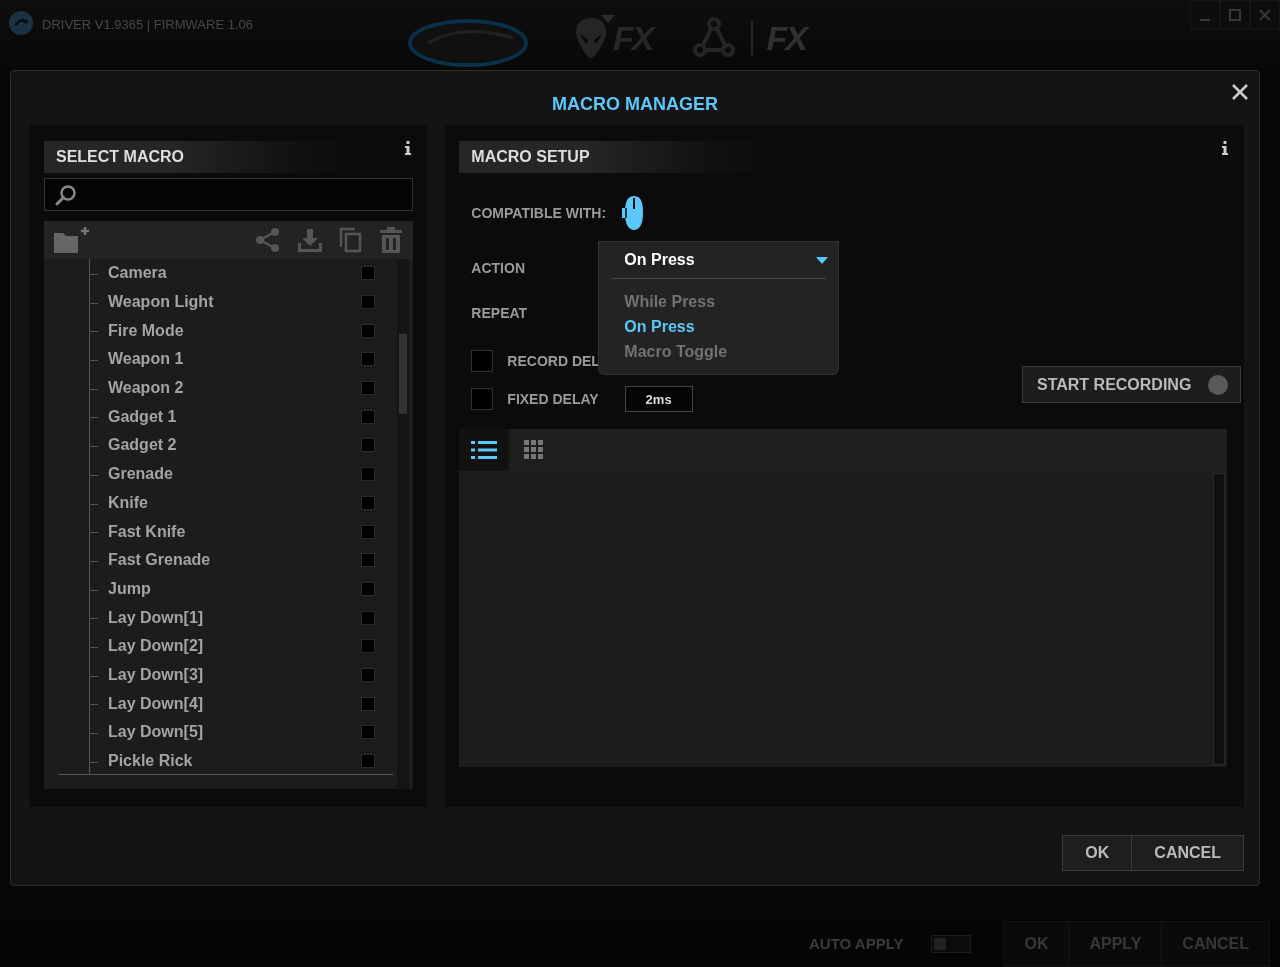 The height and width of the screenshot is (967, 1280). I want to click on macro-name: Camera, so click(137, 273).